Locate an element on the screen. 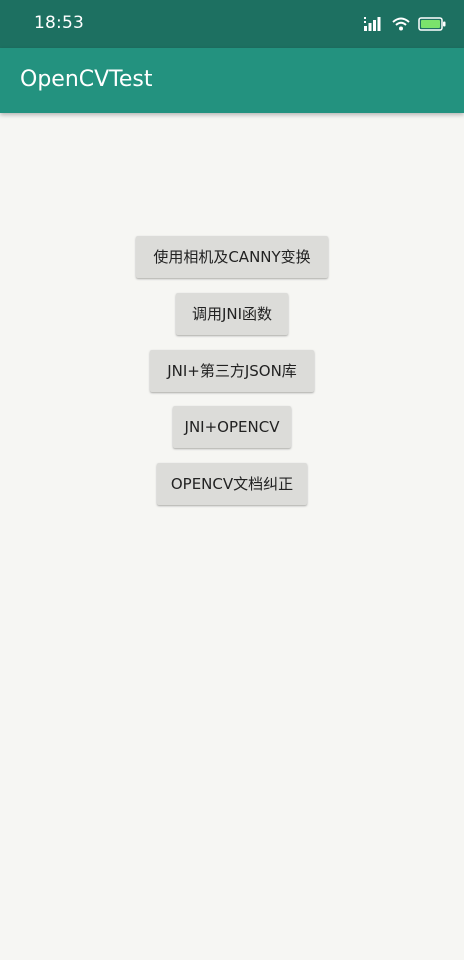 Image resolution: width=464 pixels, height=960 pixels. jni-third-party-json-button: JNI+第三方JSON库 is located at coordinates (232, 371).